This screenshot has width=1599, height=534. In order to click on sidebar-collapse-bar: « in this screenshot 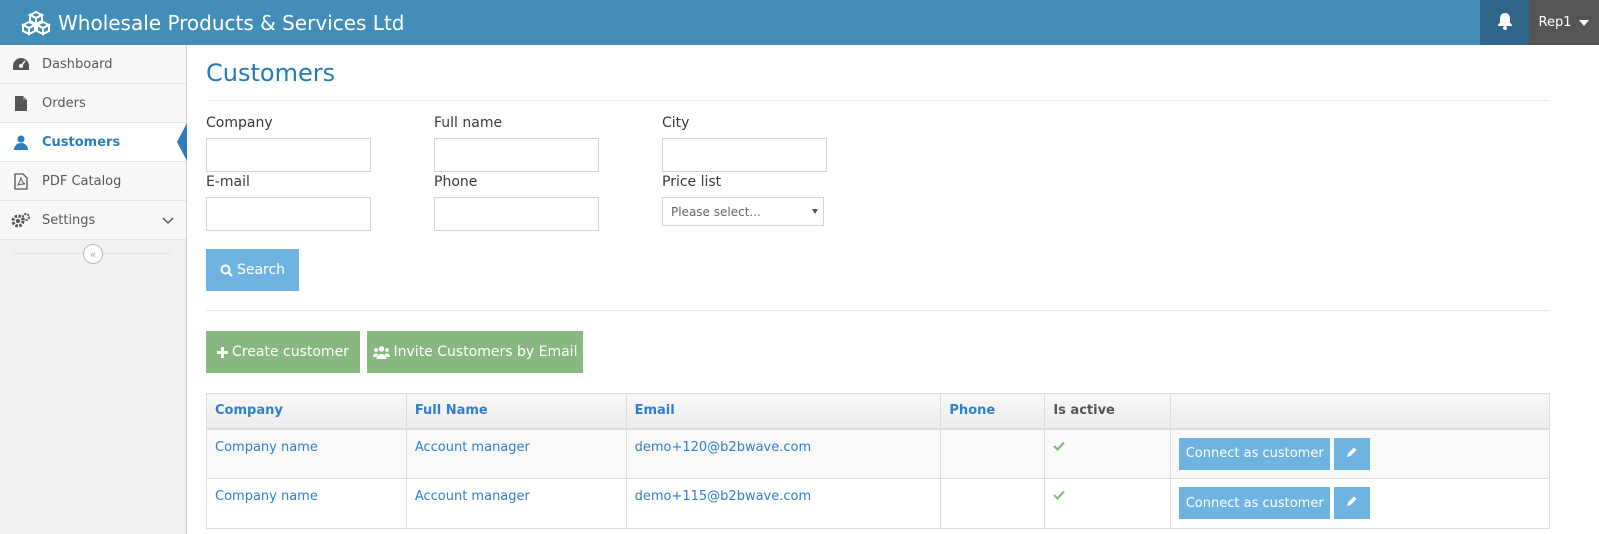, I will do `click(93, 253)`.